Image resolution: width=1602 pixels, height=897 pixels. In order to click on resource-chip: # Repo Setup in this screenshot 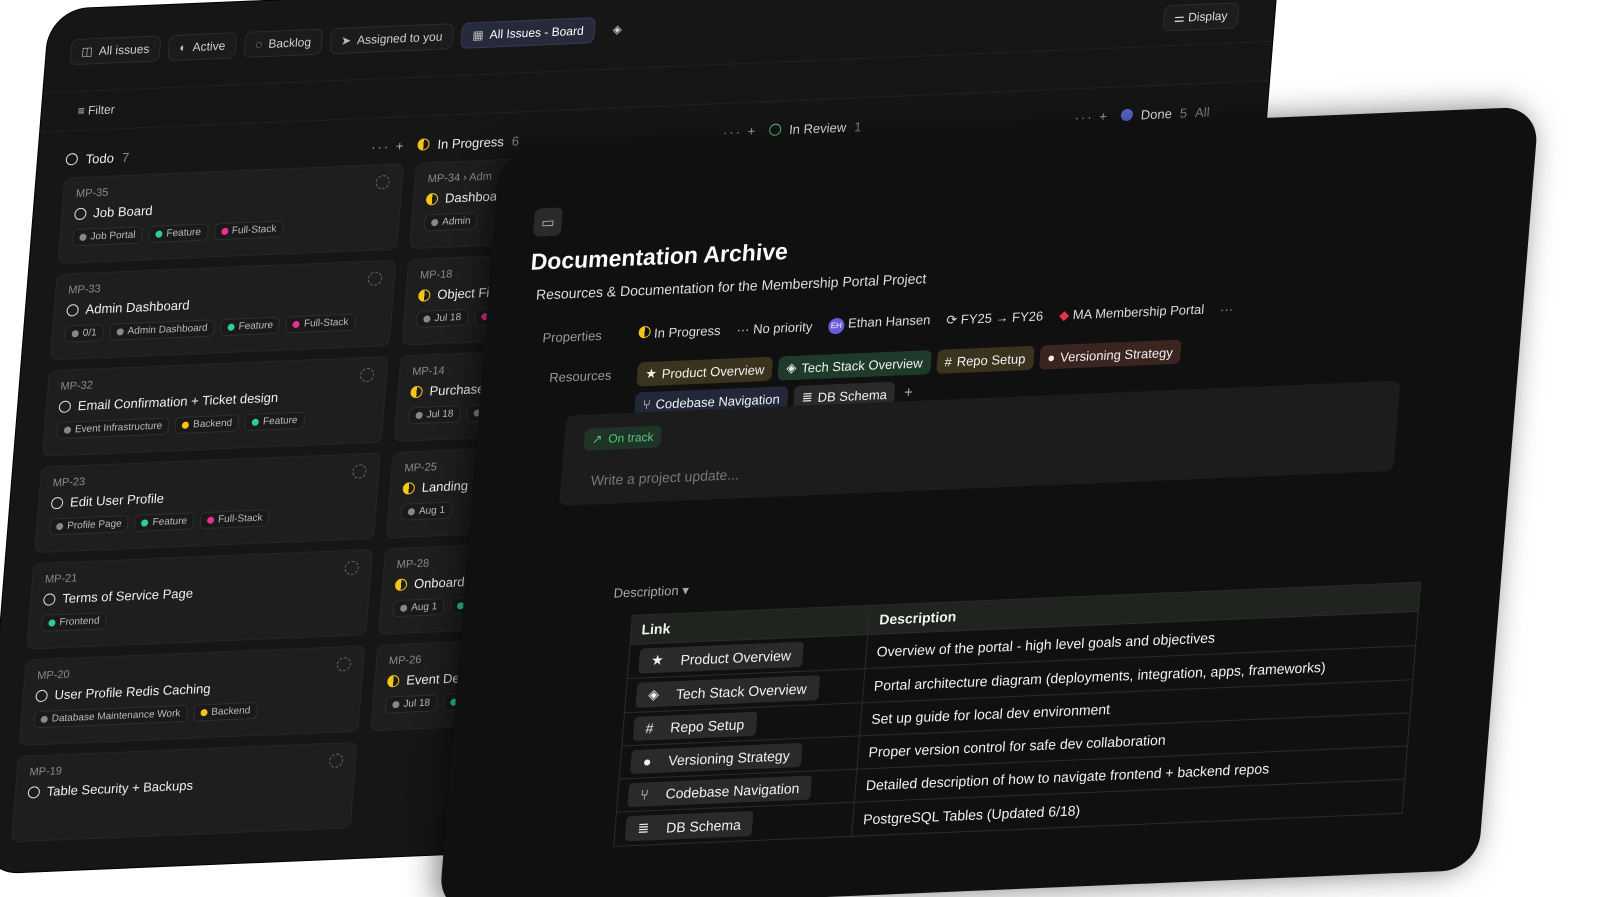, I will do `click(985, 359)`.